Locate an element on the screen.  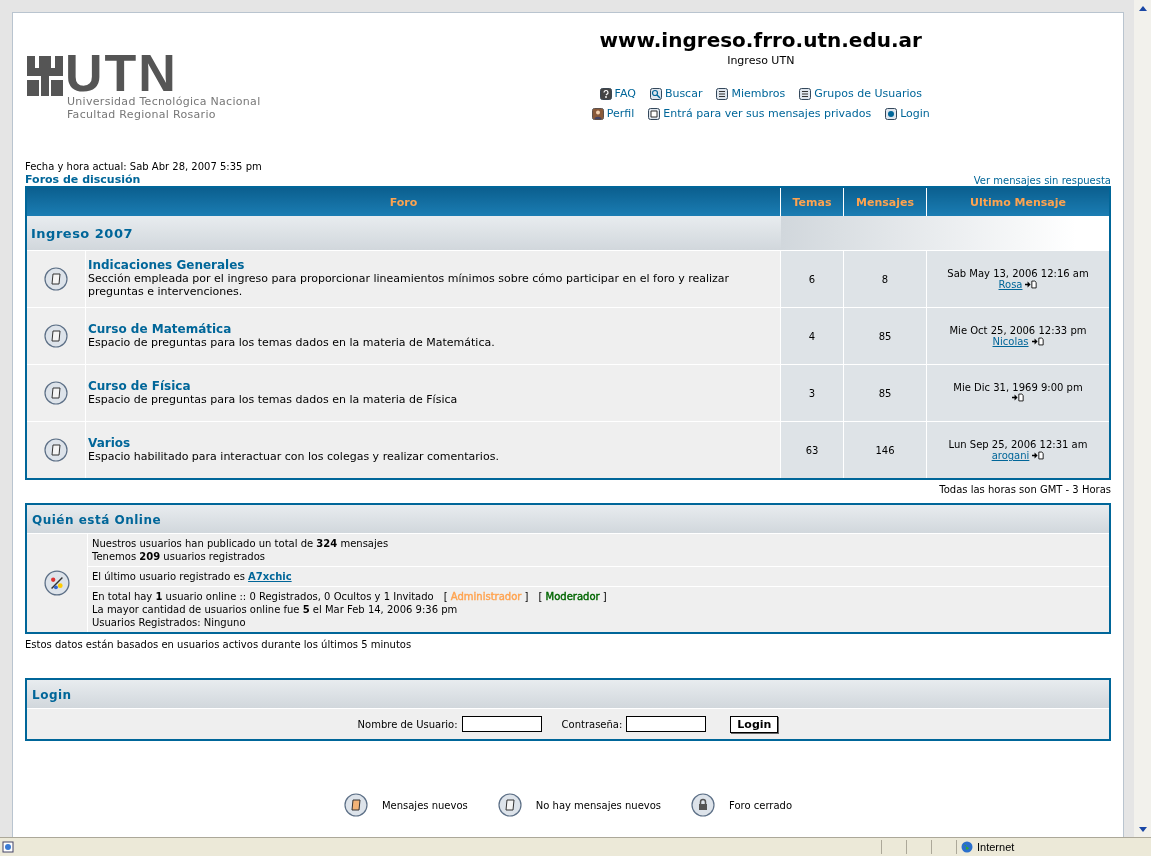
forum-title-link: Indicaciones Generales is located at coordinates (432, 265).